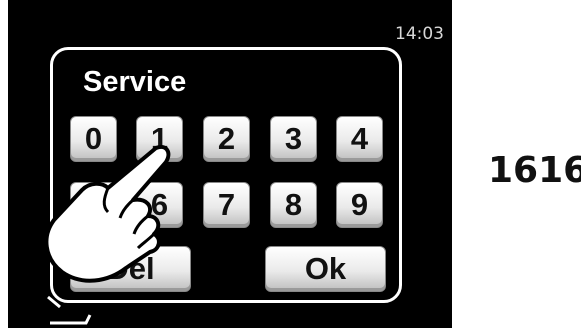 This screenshot has height=328, width=581. What do you see at coordinates (107, 214) in the screenshot?
I see `pointing-hand-icon` at bounding box center [107, 214].